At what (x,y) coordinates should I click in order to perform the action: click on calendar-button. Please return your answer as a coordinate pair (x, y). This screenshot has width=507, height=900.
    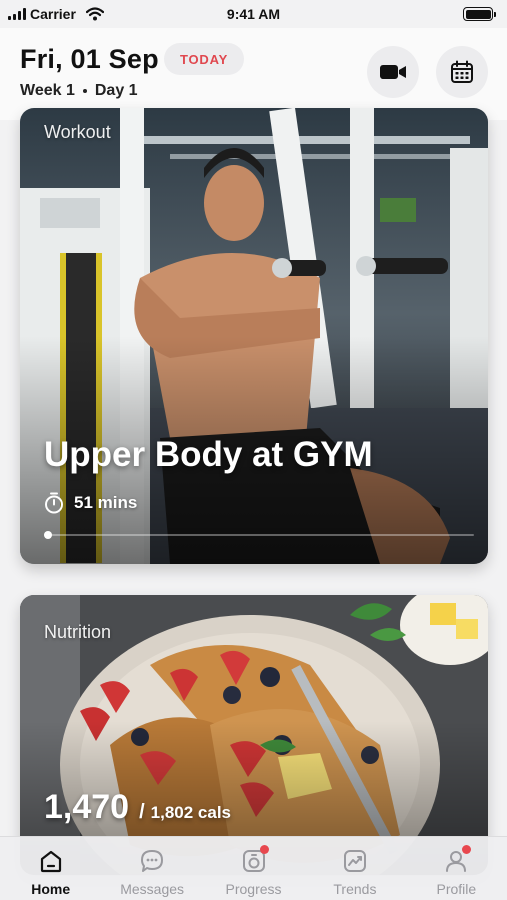
    Looking at the image, I should click on (462, 72).